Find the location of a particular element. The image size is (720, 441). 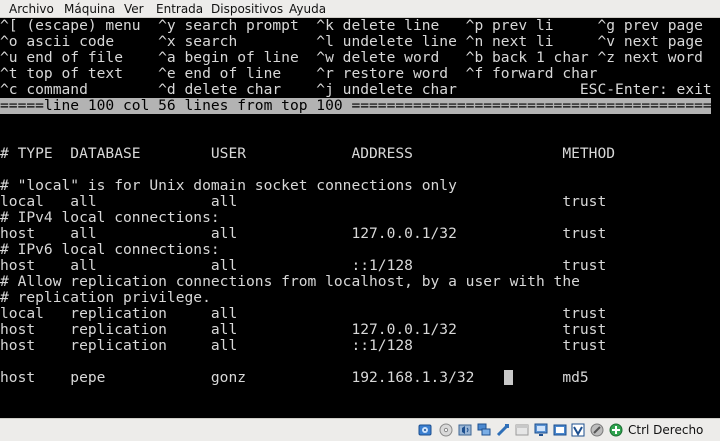

menu-entrada: Entrada is located at coordinates (179, 9).